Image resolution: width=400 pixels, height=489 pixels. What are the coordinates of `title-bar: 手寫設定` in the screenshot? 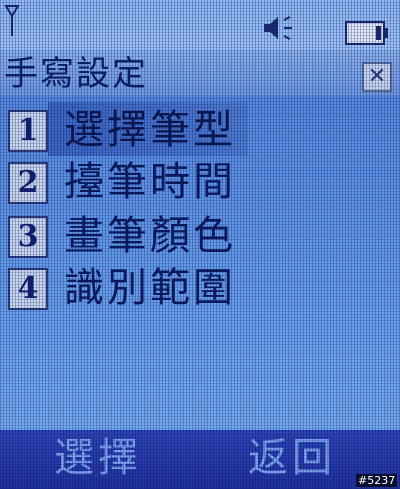 It's located at (200, 73).